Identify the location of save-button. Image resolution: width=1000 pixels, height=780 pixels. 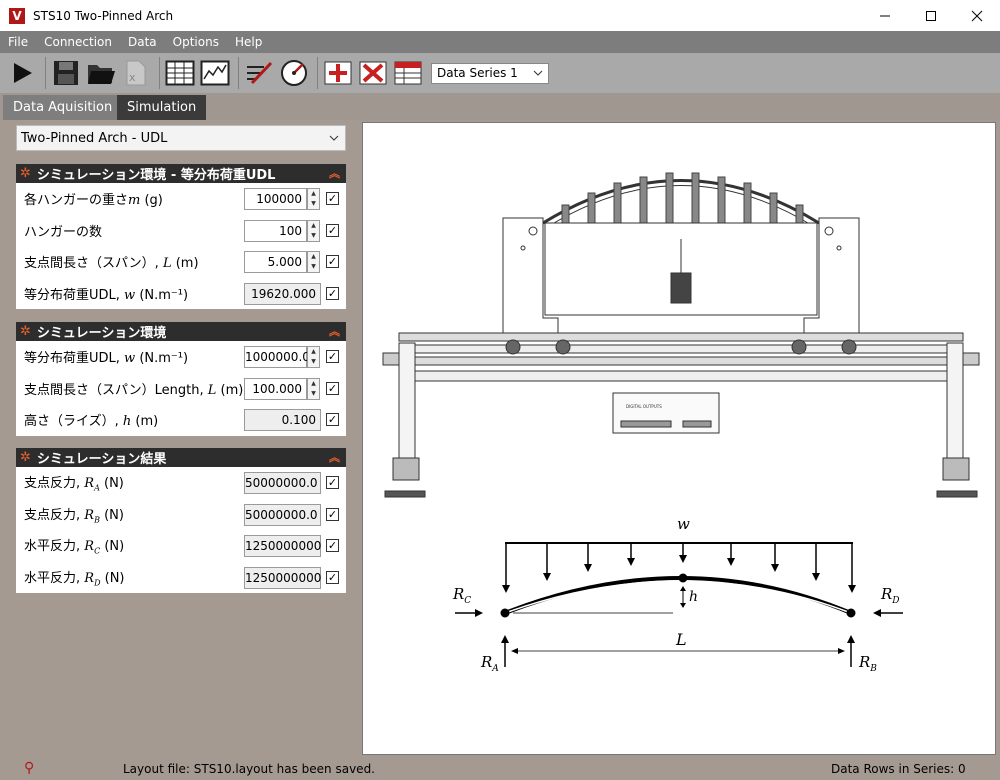
(66, 73).